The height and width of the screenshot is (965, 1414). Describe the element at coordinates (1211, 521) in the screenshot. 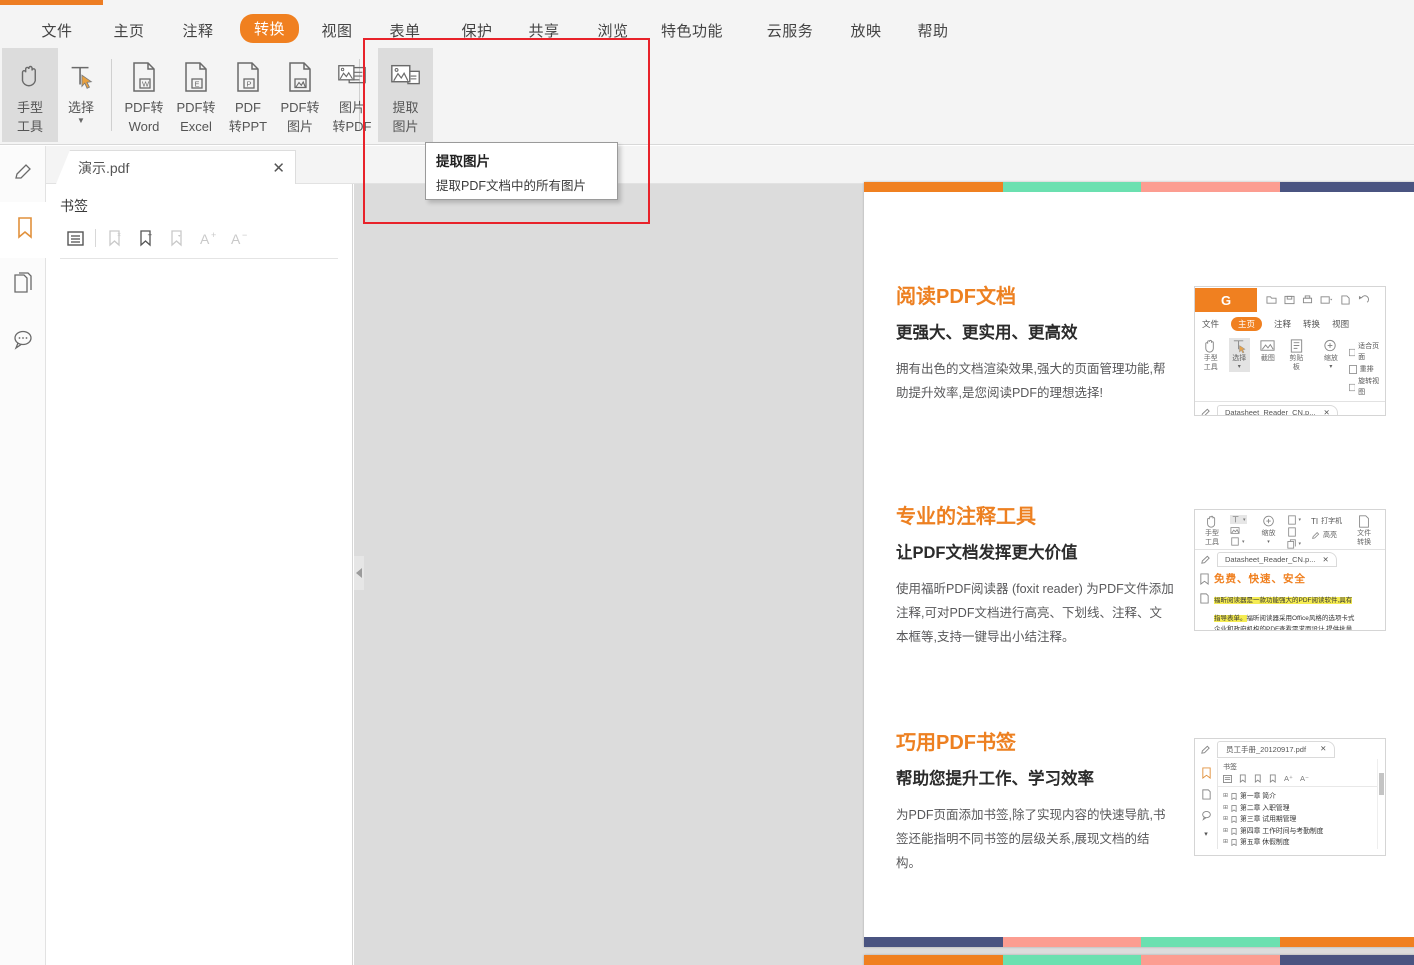

I see `hand-tool-icon` at that location.